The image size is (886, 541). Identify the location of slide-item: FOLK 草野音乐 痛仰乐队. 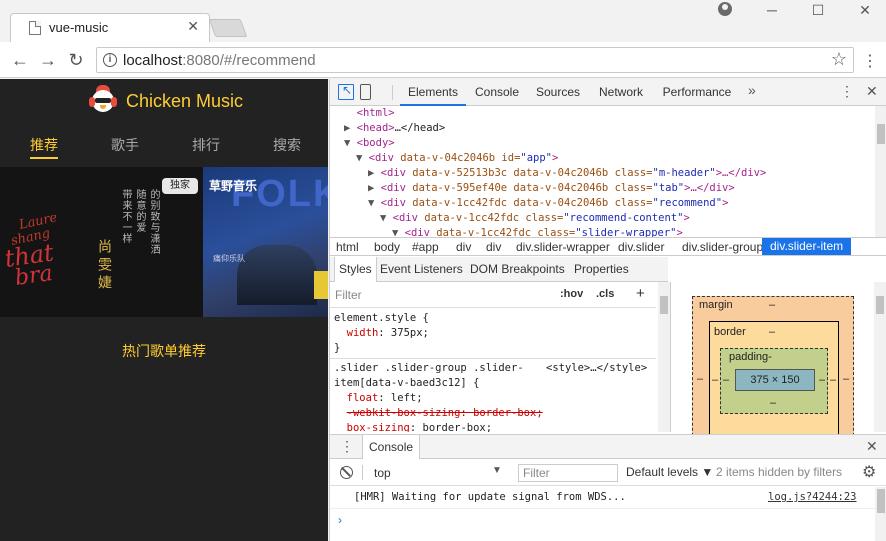
(265, 242).